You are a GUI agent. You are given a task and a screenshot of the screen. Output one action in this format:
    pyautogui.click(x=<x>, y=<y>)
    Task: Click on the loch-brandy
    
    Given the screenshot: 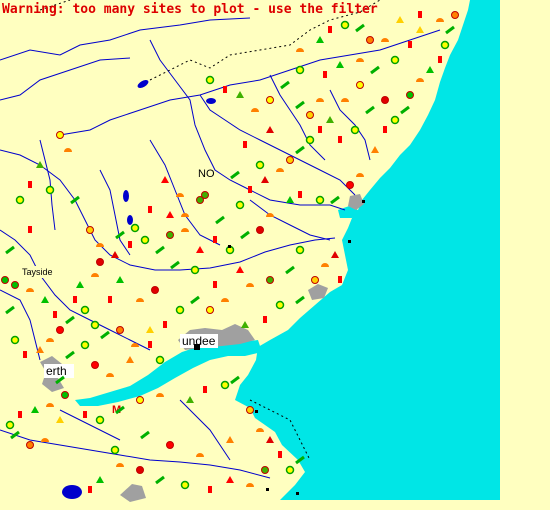 What is the action you would take?
    pyautogui.click(x=211, y=101)
    